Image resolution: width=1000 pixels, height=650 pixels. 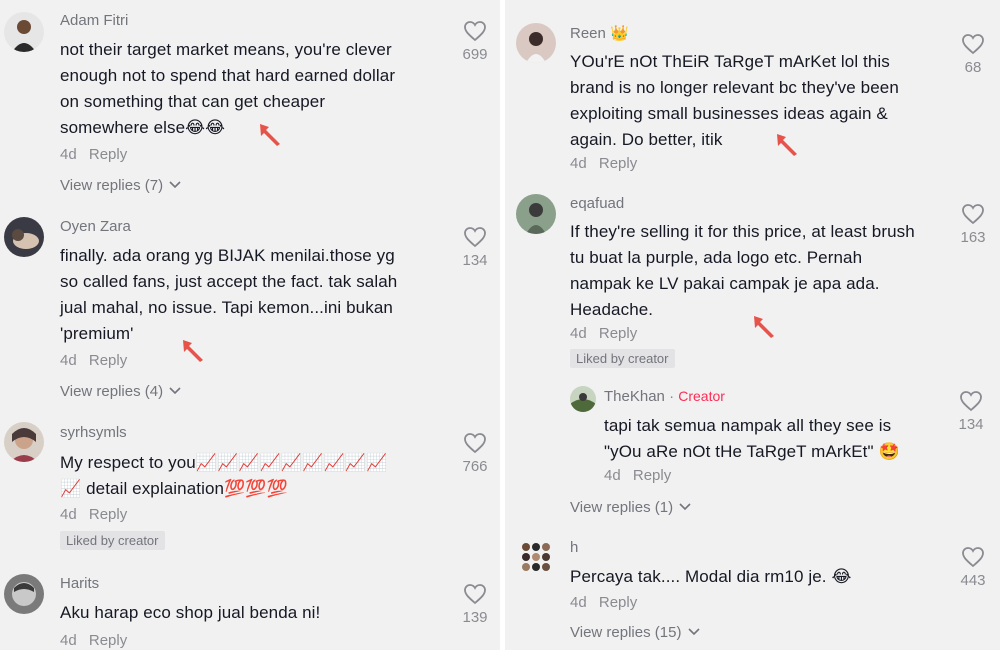 I want to click on view-replies-button: View replies (4), so click(x=120, y=391).